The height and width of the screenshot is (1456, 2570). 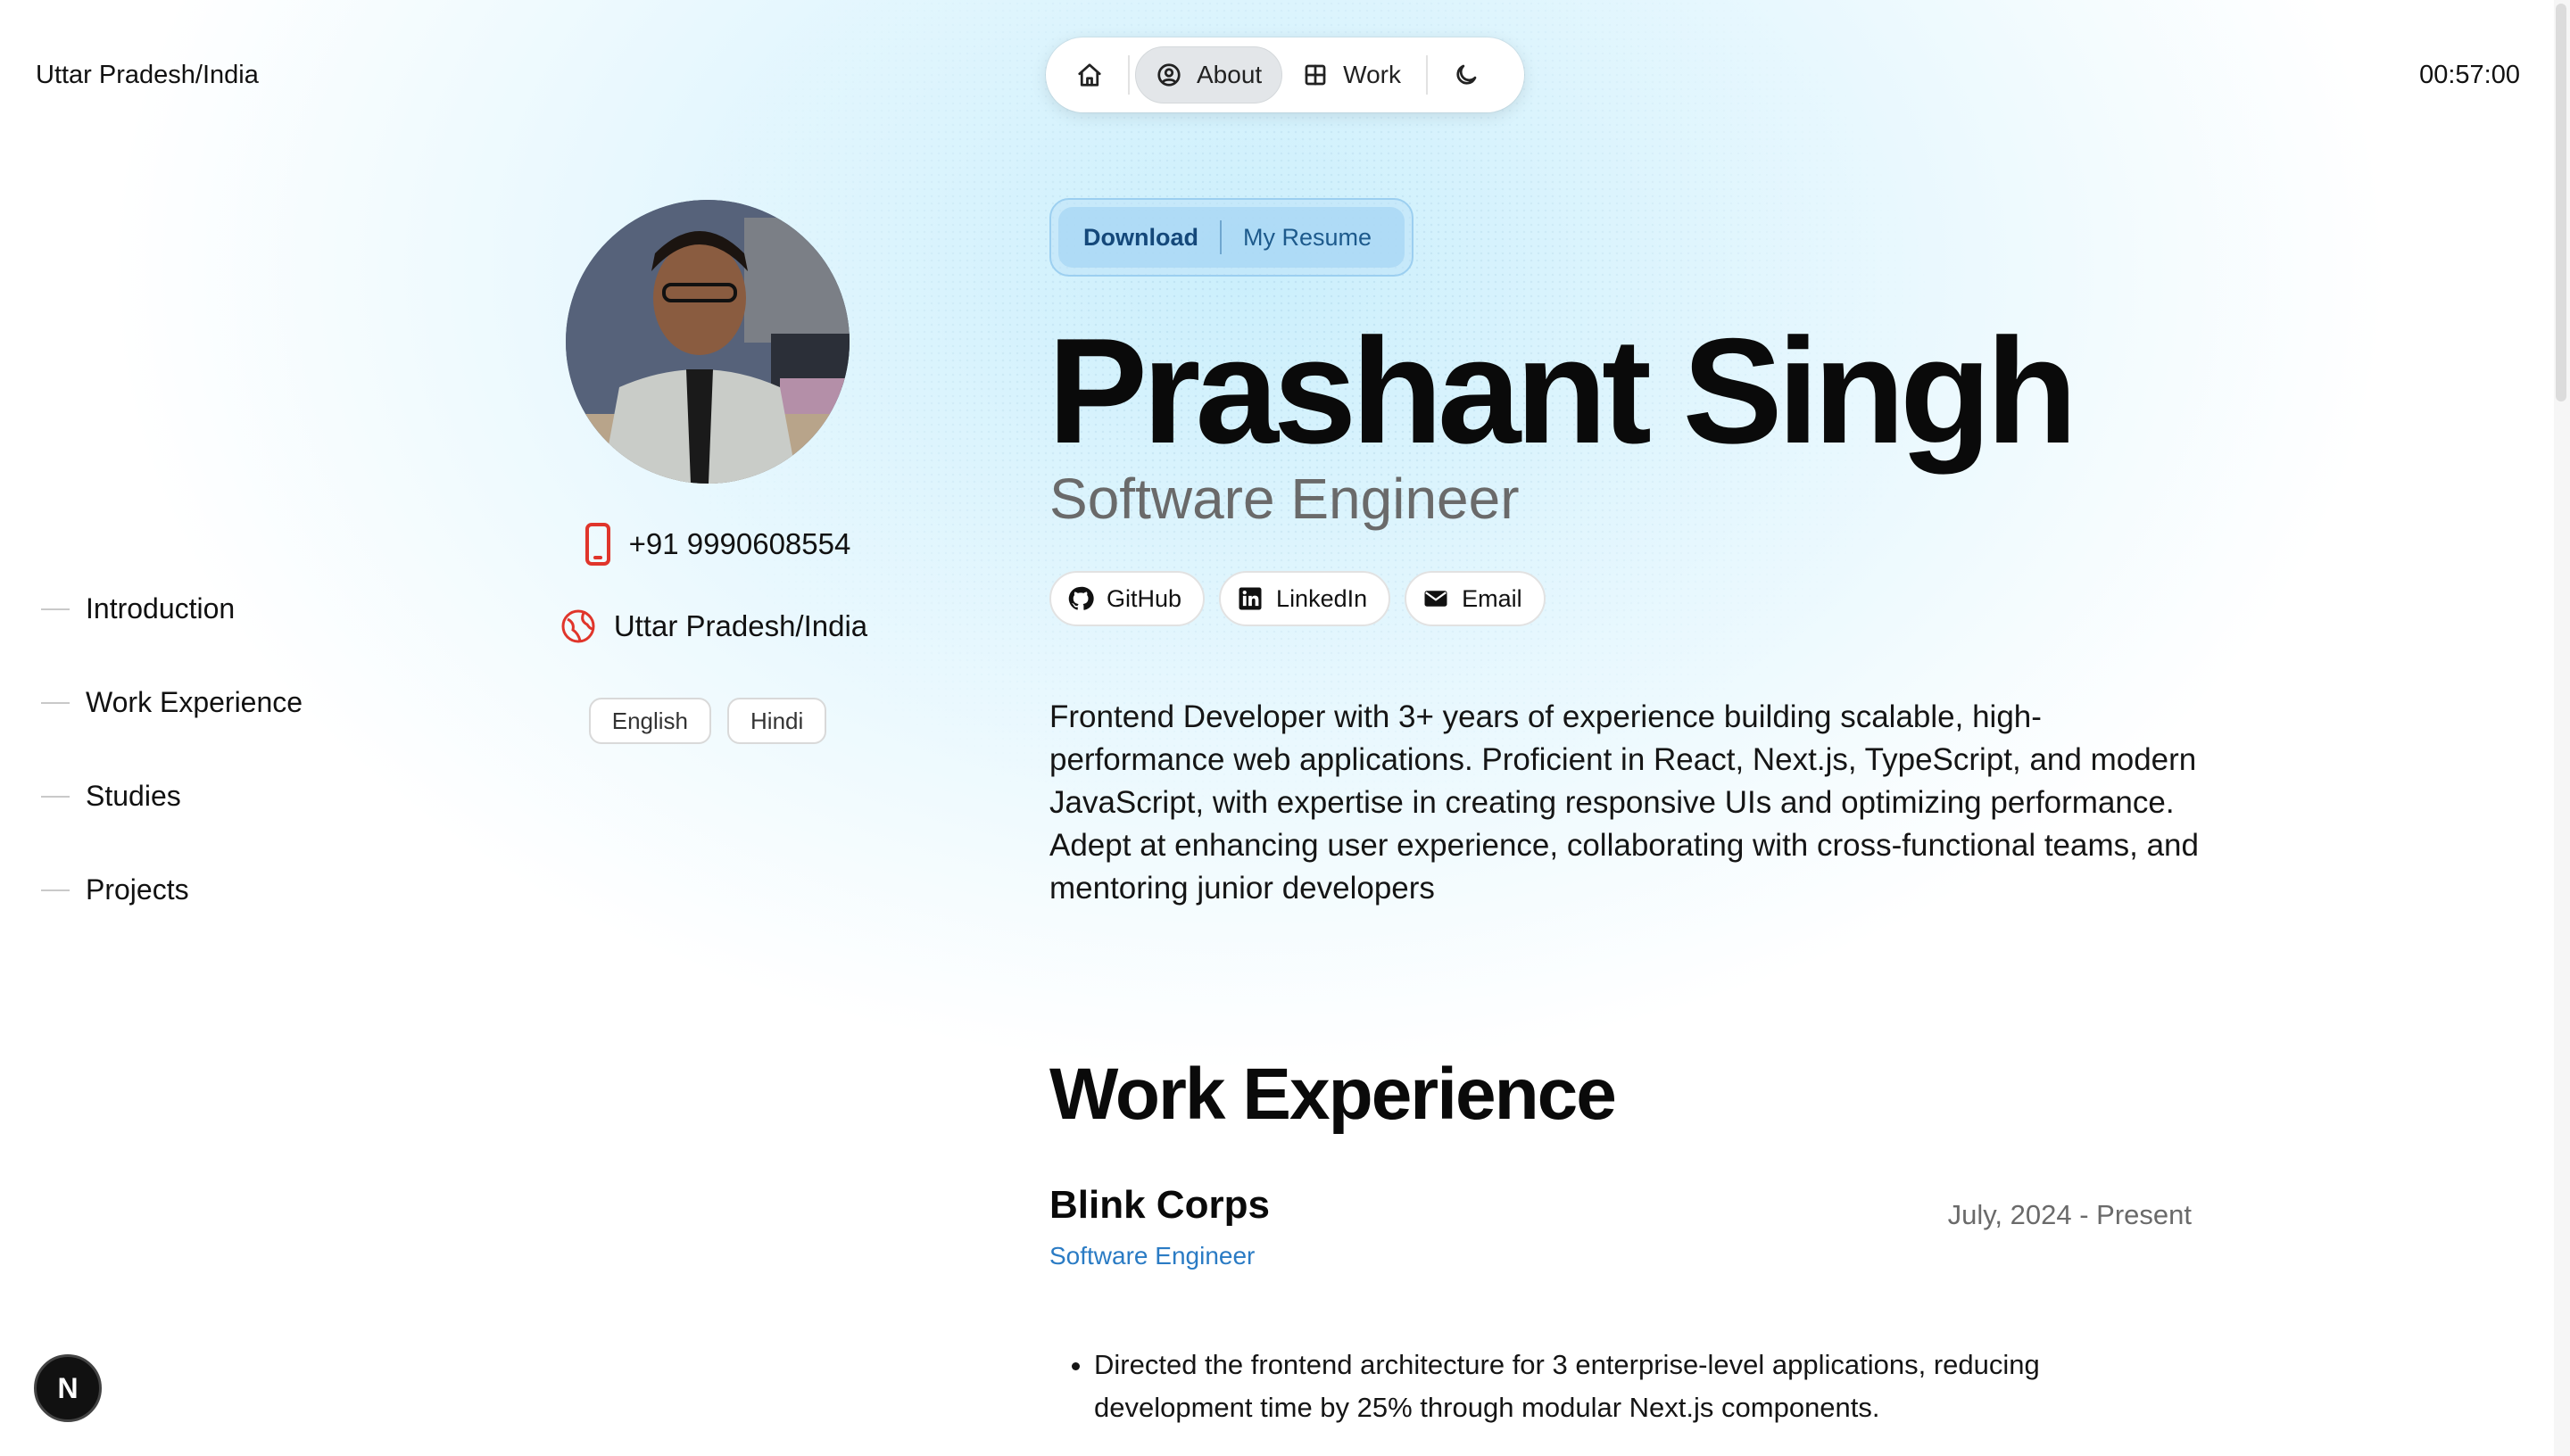 What do you see at coordinates (2069, 1215) in the screenshot?
I see `job-dates: July, 2024 - Present` at bounding box center [2069, 1215].